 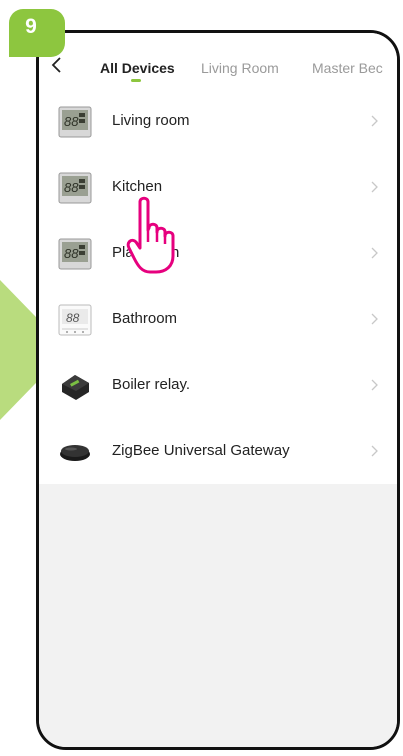 What do you see at coordinates (201, 450) in the screenshot?
I see `device-label: ZigBee Universal Gateway` at bounding box center [201, 450].